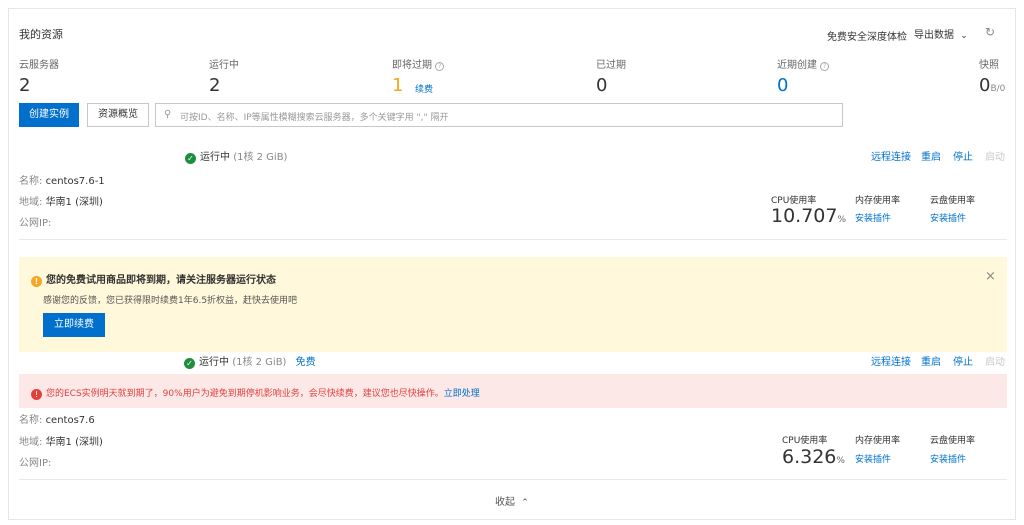  Describe the element at coordinates (512, 500) in the screenshot. I see `collapse-toggle: 收起 ⌃` at that location.